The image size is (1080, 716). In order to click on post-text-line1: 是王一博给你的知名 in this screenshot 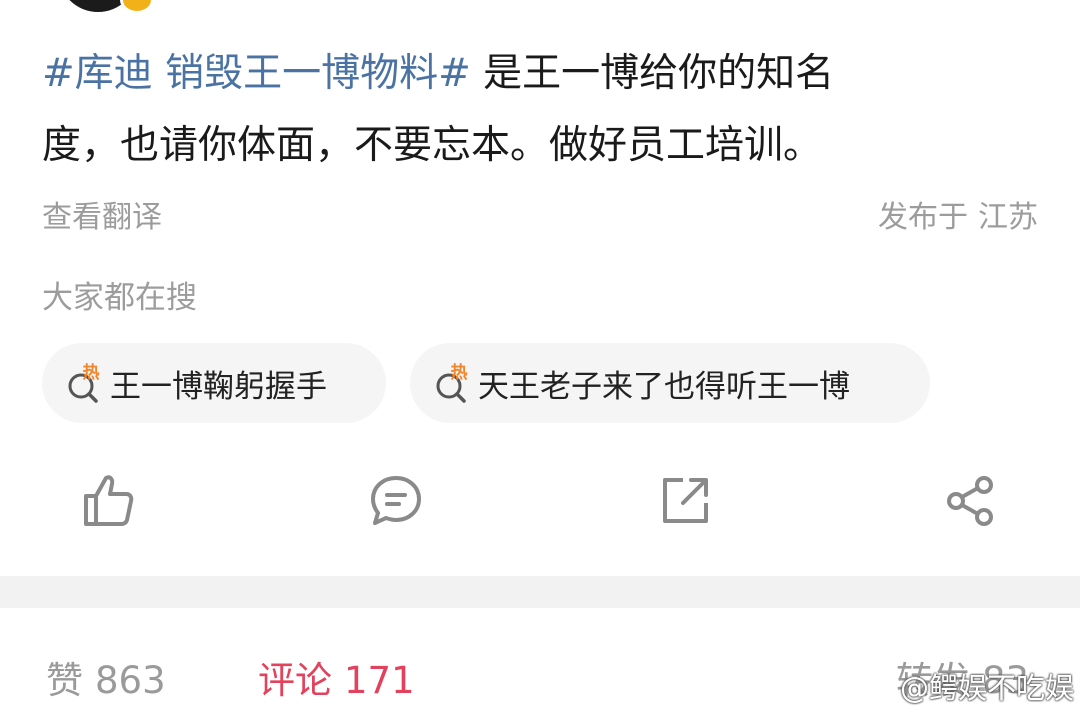, I will do `click(652, 73)`.